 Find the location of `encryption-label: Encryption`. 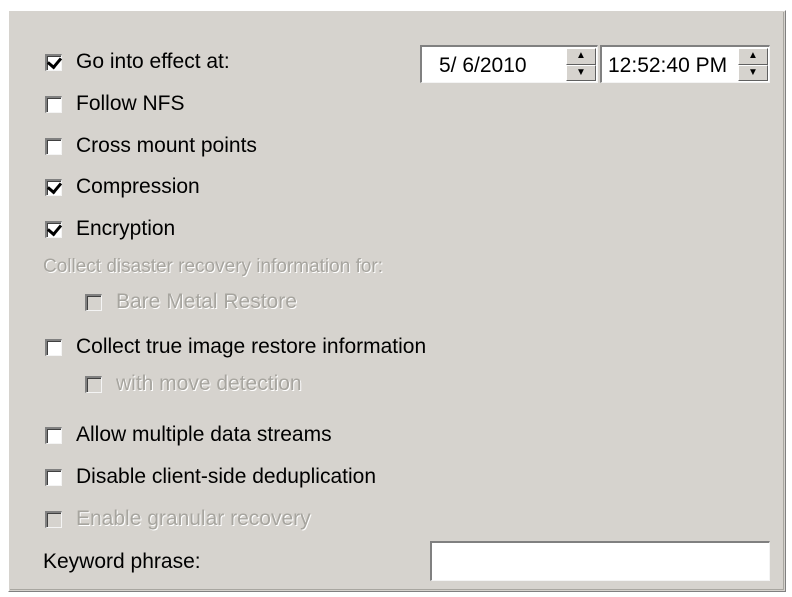

encryption-label: Encryption is located at coordinates (126, 228).